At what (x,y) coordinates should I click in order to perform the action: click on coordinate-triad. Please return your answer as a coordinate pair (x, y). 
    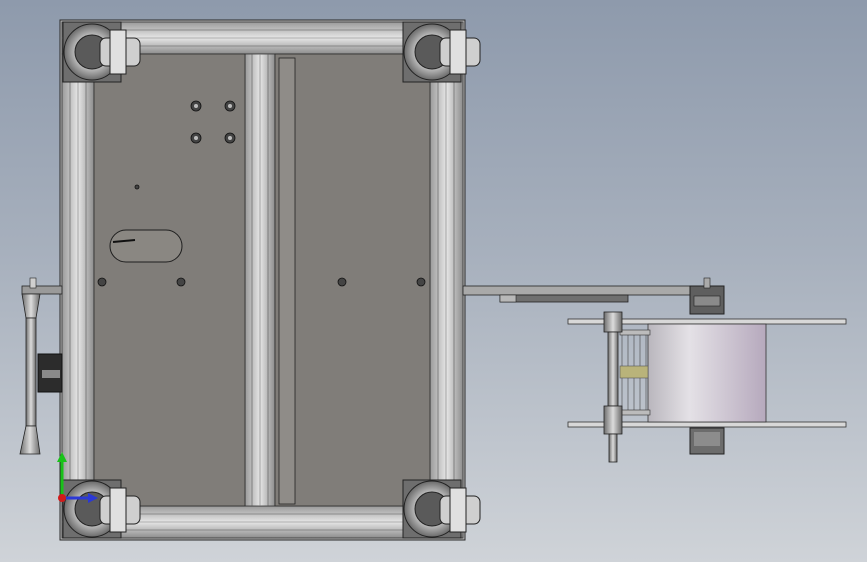
    Looking at the image, I should click on (77, 477).